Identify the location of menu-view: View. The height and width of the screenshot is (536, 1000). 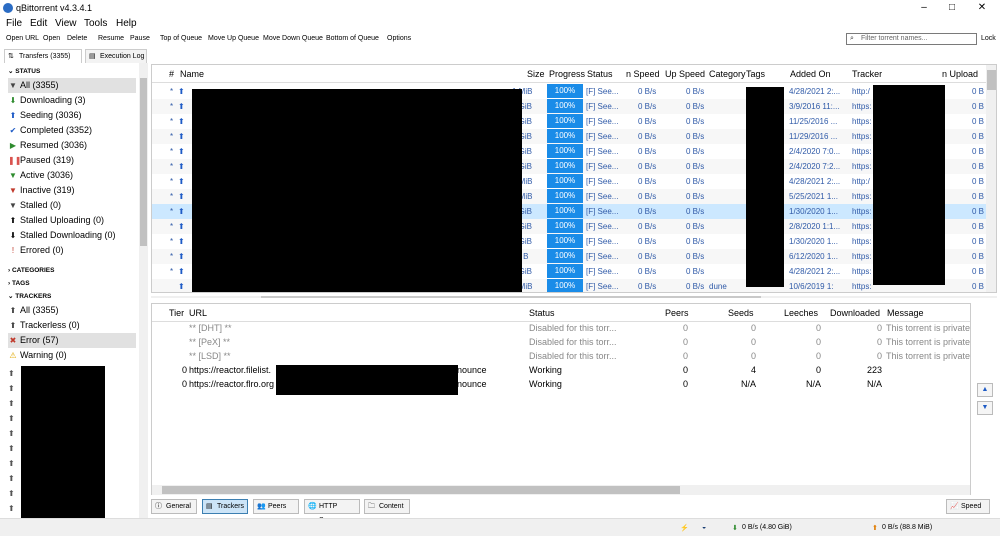
(66, 23).